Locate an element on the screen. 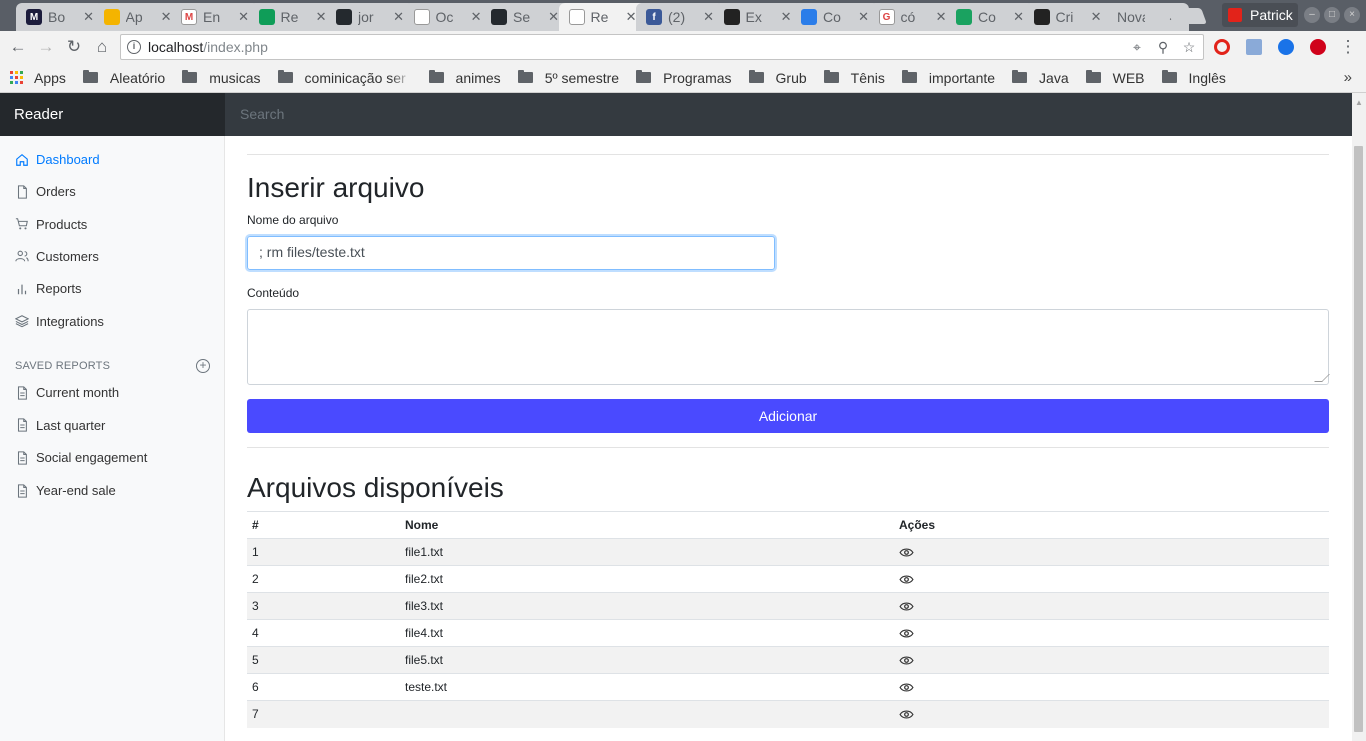 Image resolution: width=1366 pixels, height=741 pixels. row-number: 6 is located at coordinates (323, 687).